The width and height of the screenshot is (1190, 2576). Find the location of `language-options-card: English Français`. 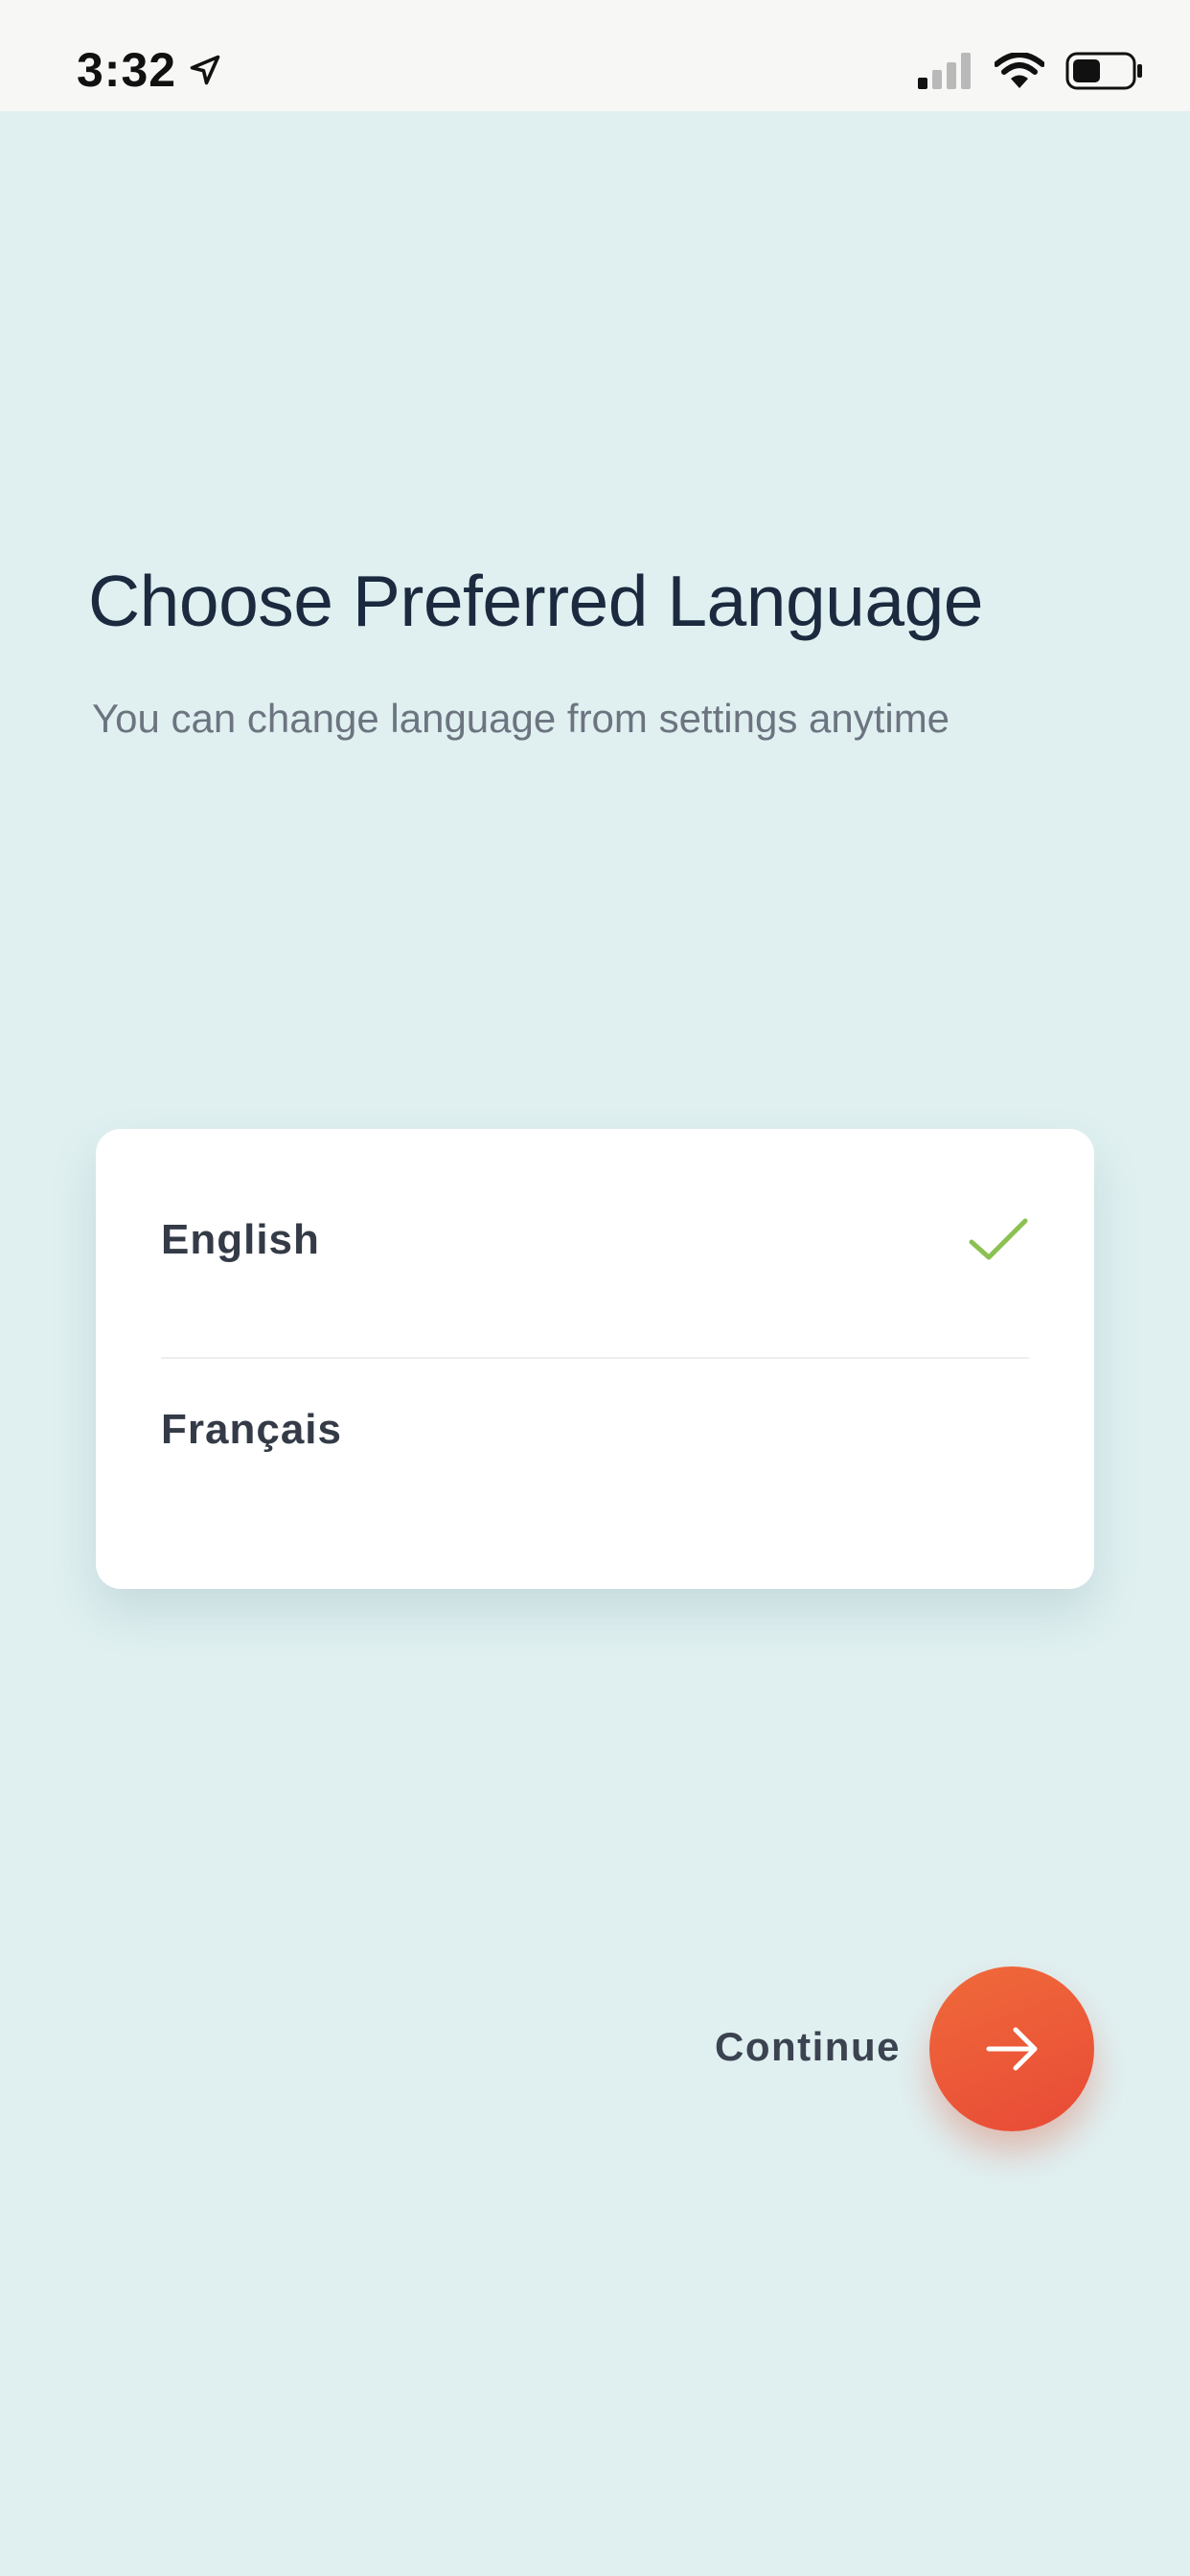

language-options-card: English Français is located at coordinates (595, 1359).